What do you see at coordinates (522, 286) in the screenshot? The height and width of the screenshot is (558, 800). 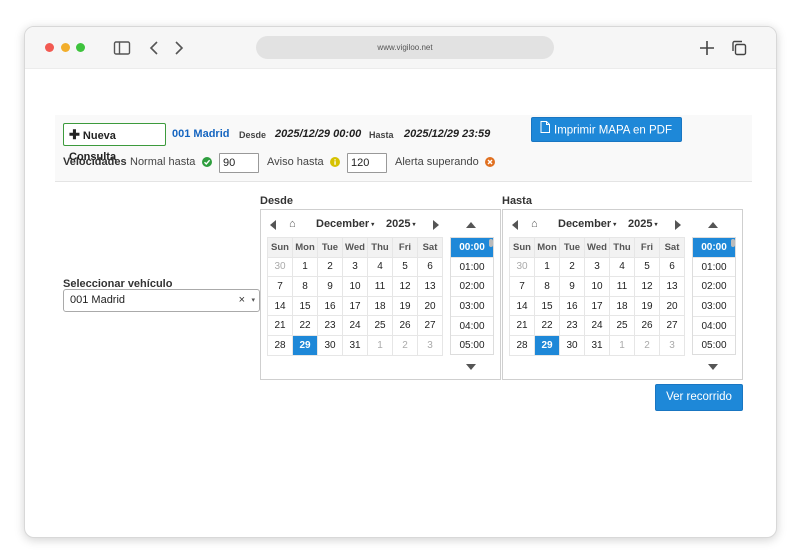 I see `calendar-day: 7` at bounding box center [522, 286].